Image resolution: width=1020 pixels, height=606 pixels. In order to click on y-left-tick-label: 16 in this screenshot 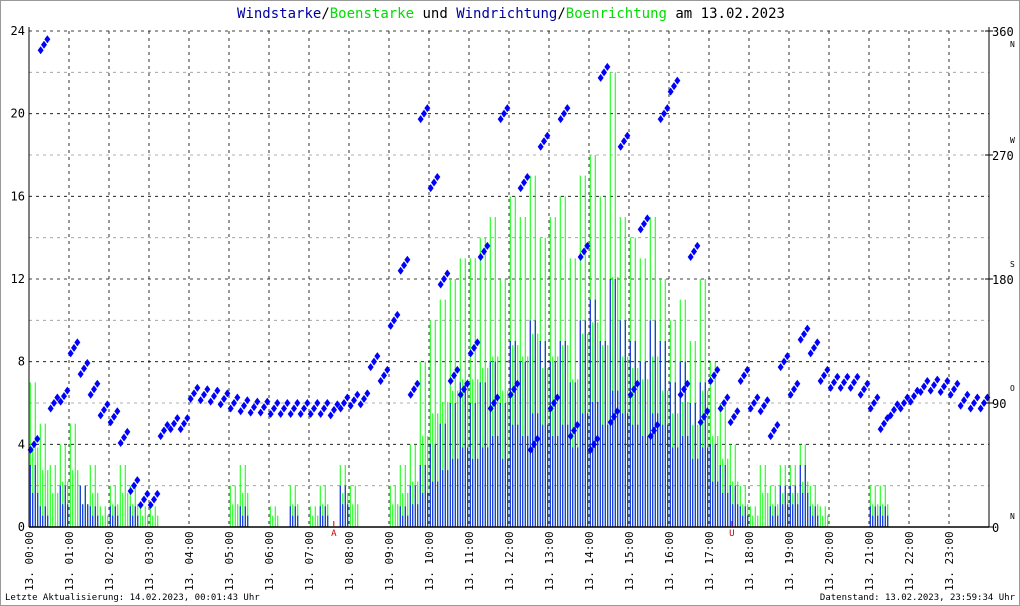, I will do `click(18, 196)`.